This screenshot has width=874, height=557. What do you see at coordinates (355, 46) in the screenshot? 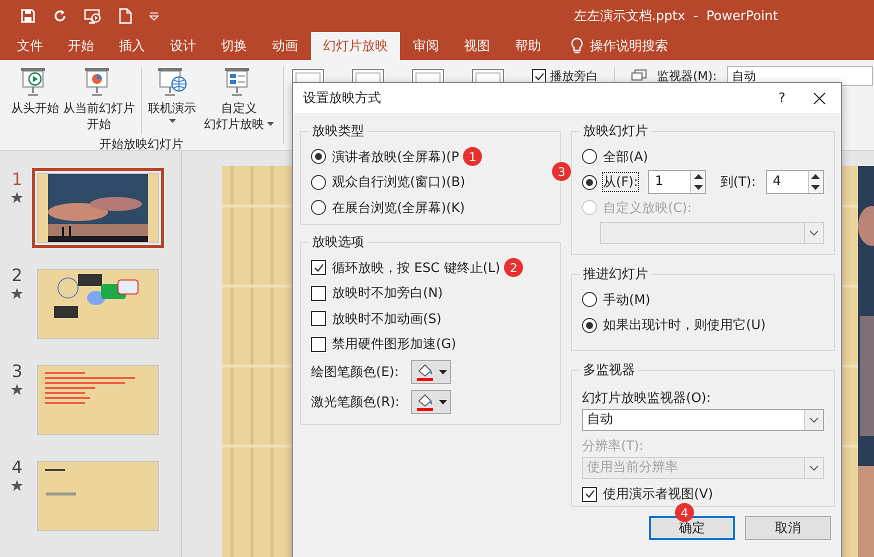
I see `ribbon-tab: 幻灯片放映` at bounding box center [355, 46].